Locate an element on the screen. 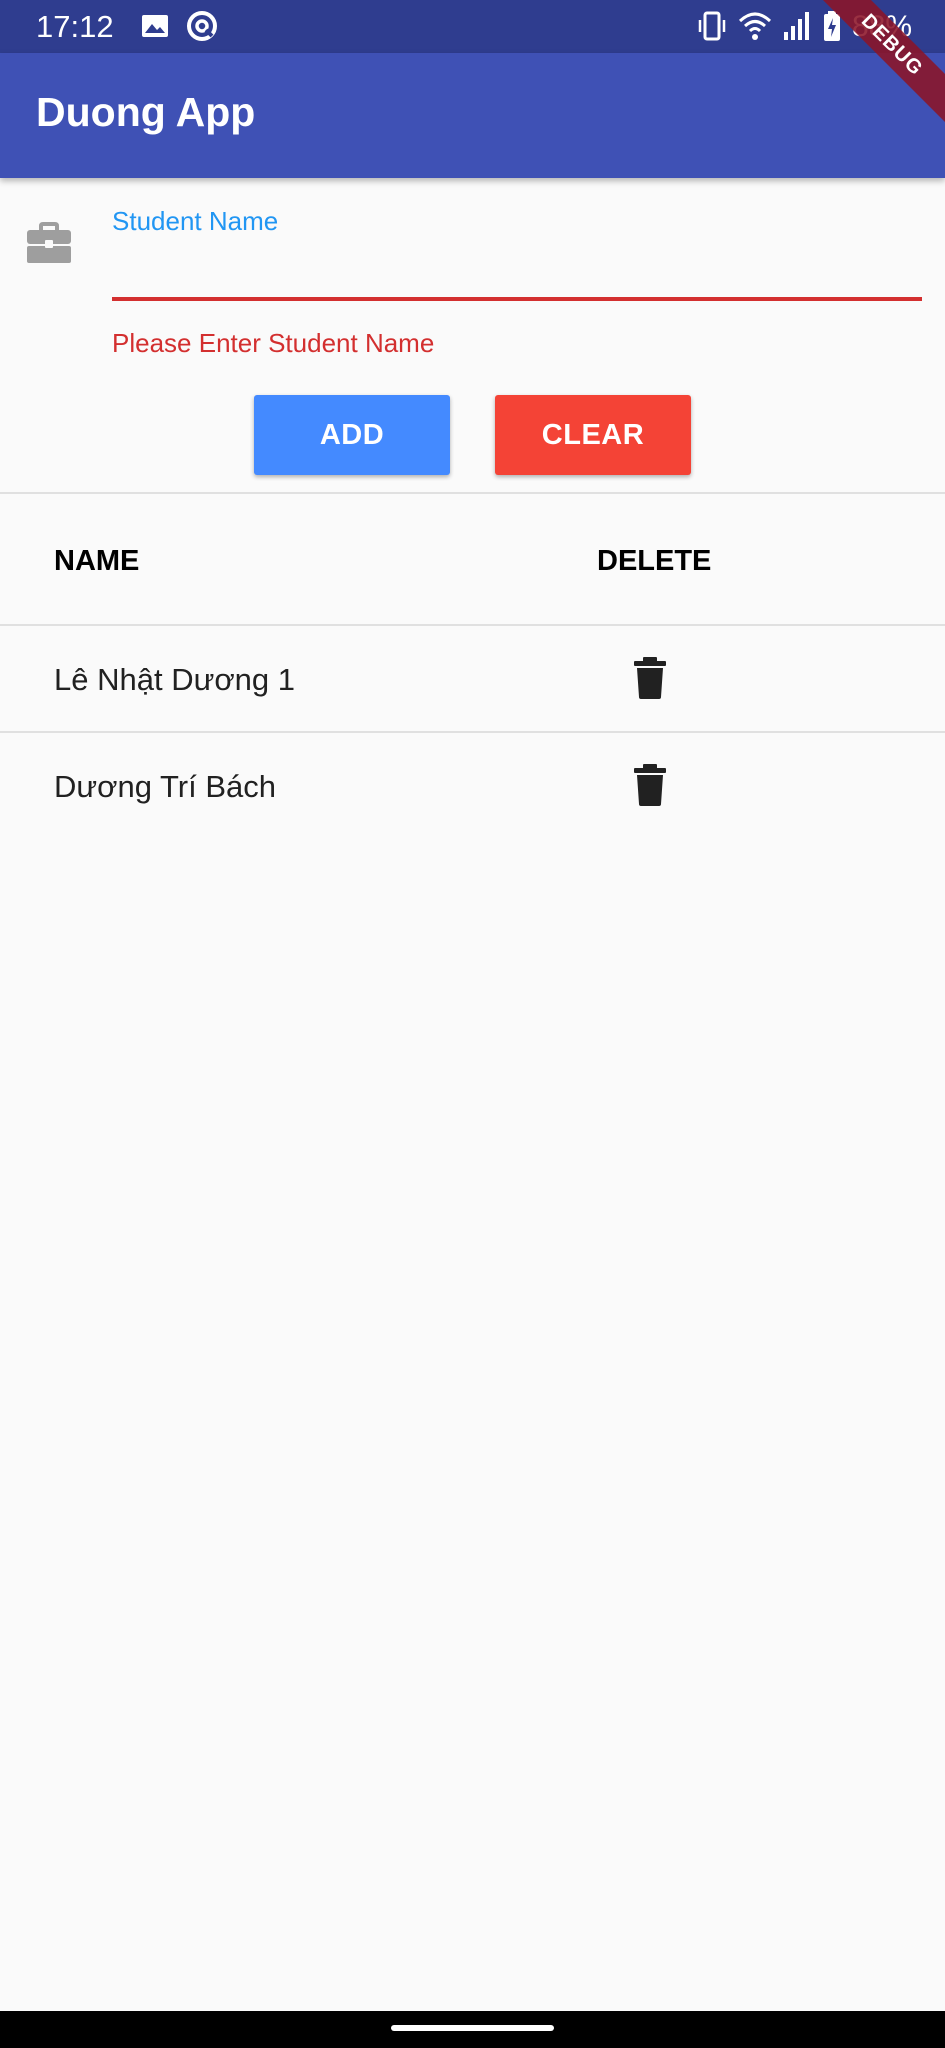  student-name-label: Student Name is located at coordinates (195, 221).